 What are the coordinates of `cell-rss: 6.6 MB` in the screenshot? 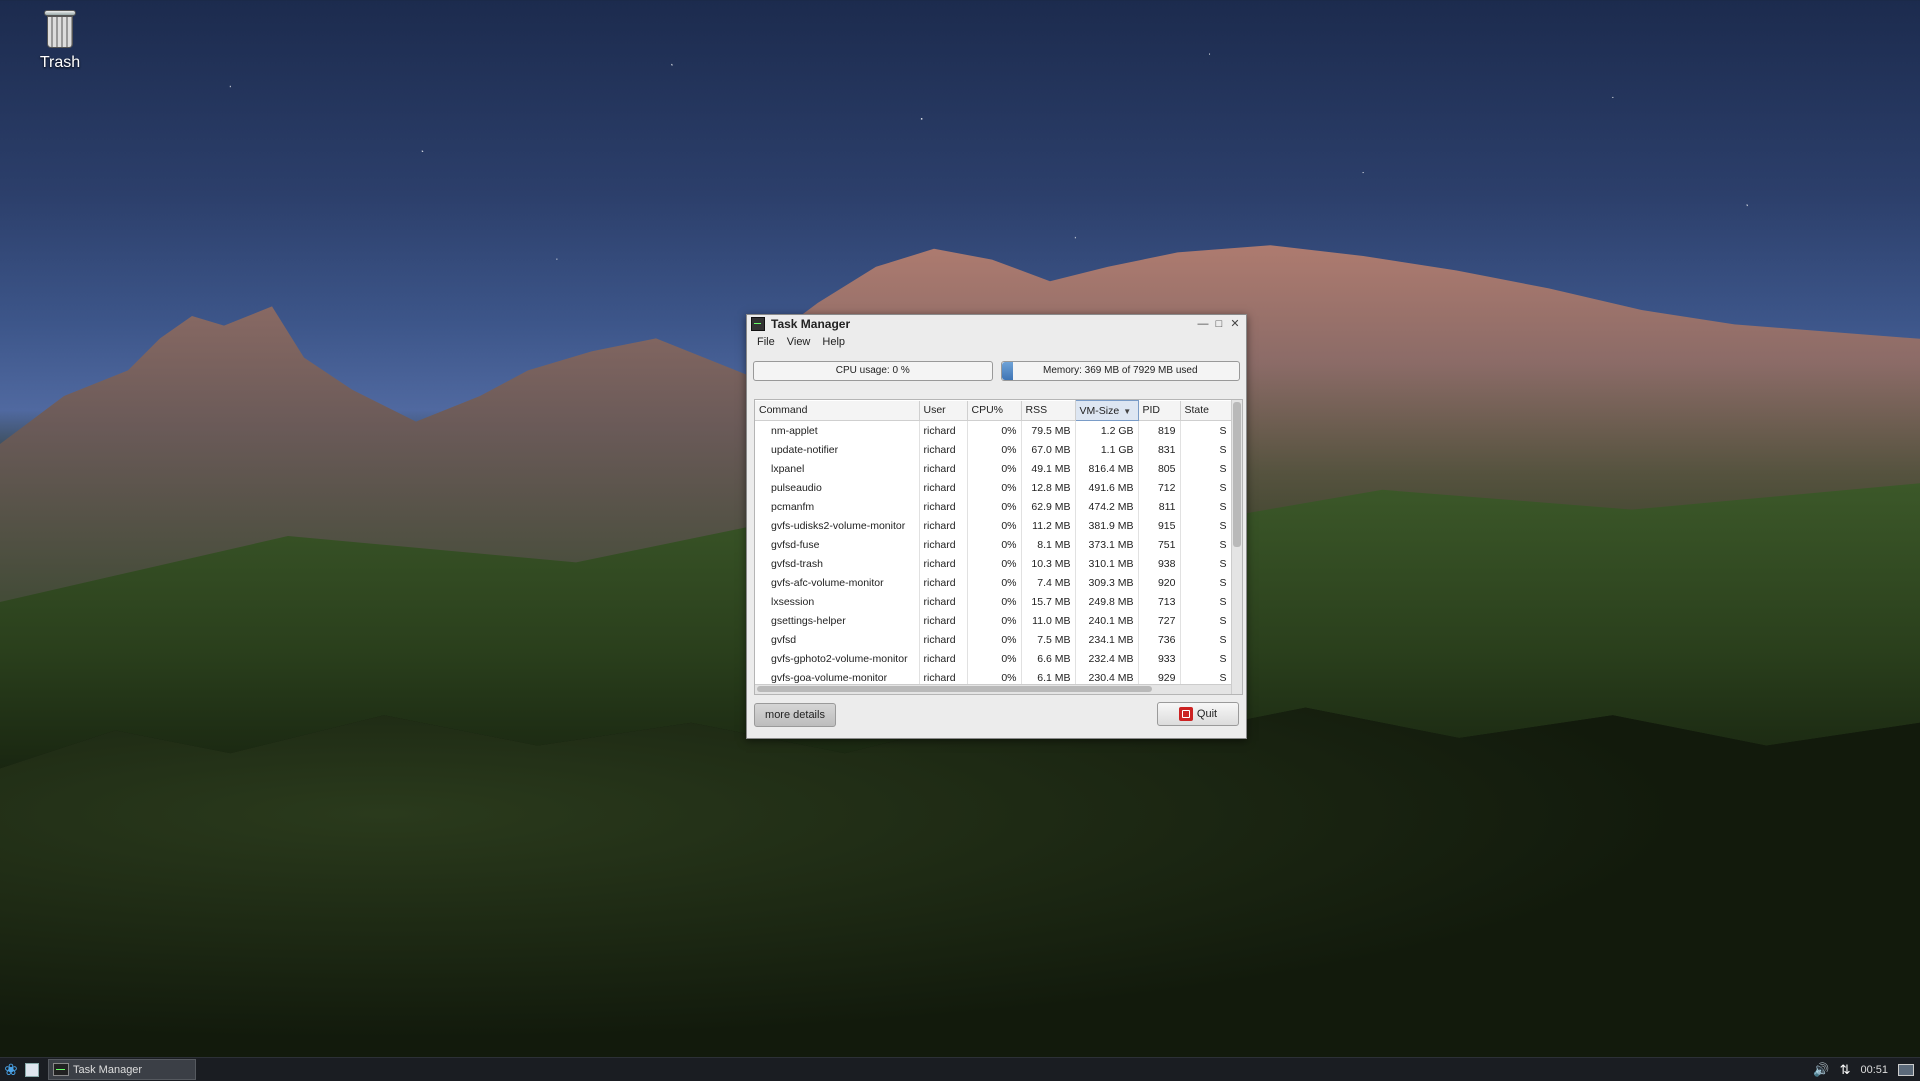 It's located at (1048, 658).